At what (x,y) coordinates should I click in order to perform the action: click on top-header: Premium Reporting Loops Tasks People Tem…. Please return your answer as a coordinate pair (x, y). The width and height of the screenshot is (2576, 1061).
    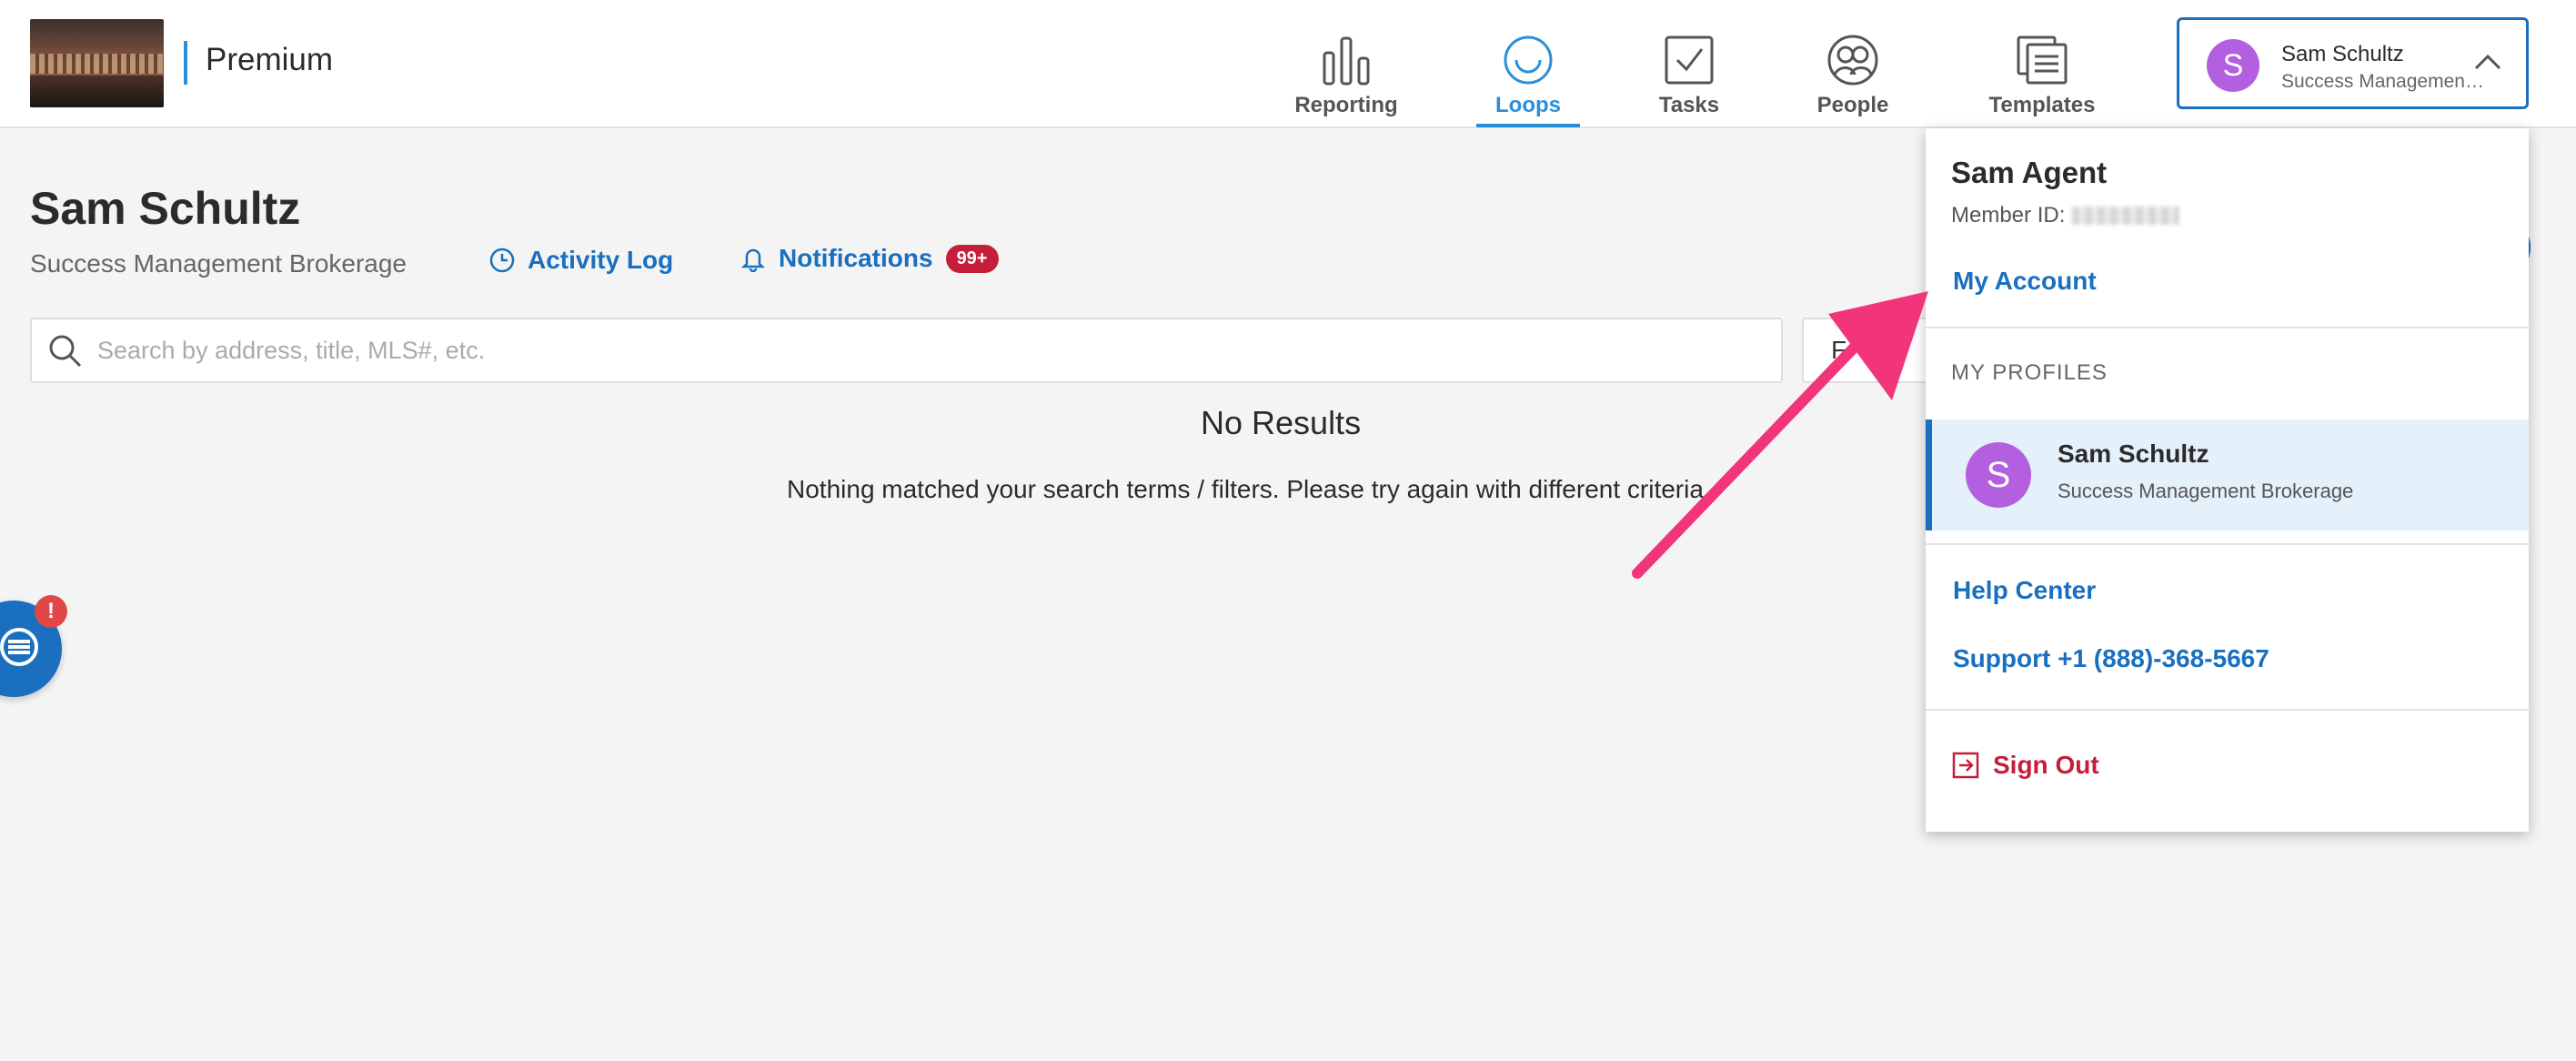
    Looking at the image, I should click on (1288, 64).